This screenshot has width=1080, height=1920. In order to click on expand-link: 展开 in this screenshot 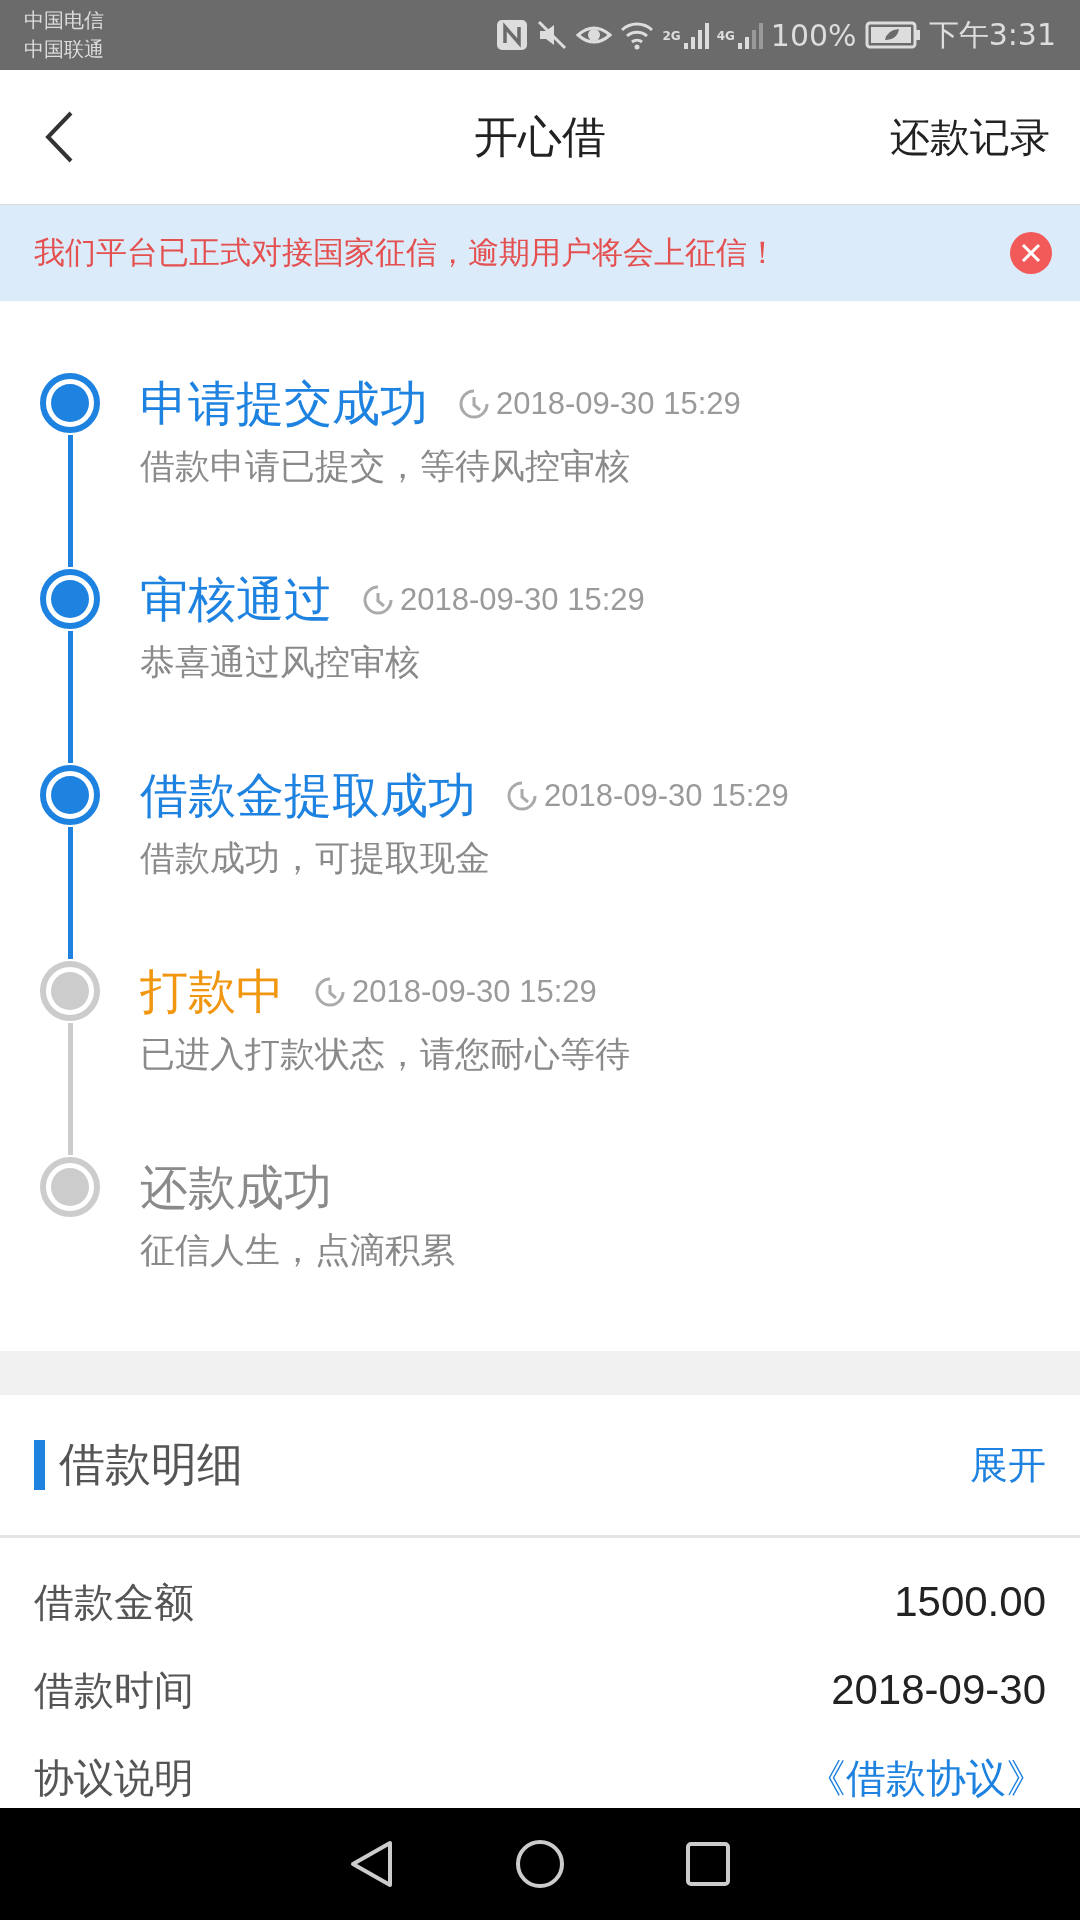, I will do `click(1008, 1465)`.